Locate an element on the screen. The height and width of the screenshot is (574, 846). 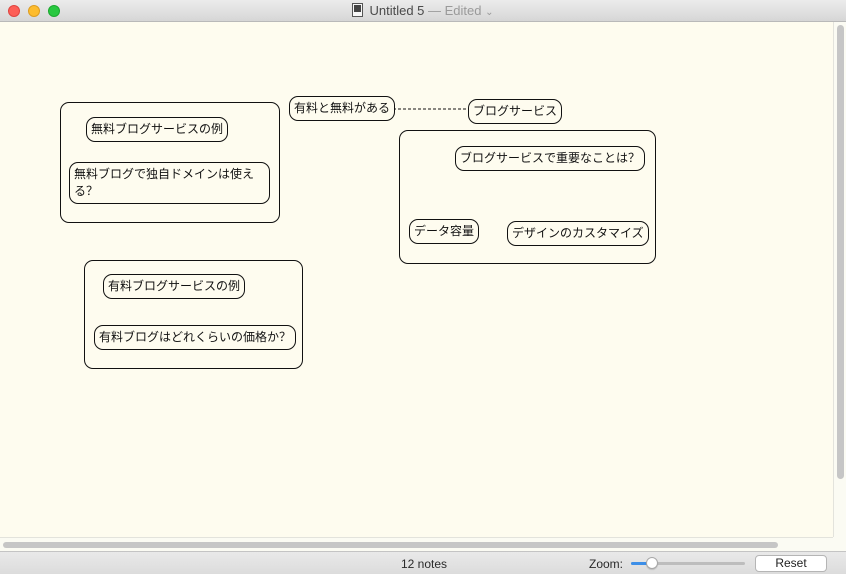
vertical-scrollbar is located at coordinates (839, 279).